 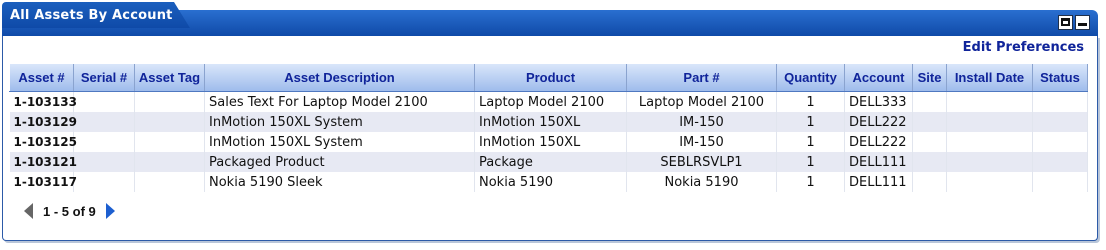 I want to click on col-header-part: Part #, so click(x=701, y=78).